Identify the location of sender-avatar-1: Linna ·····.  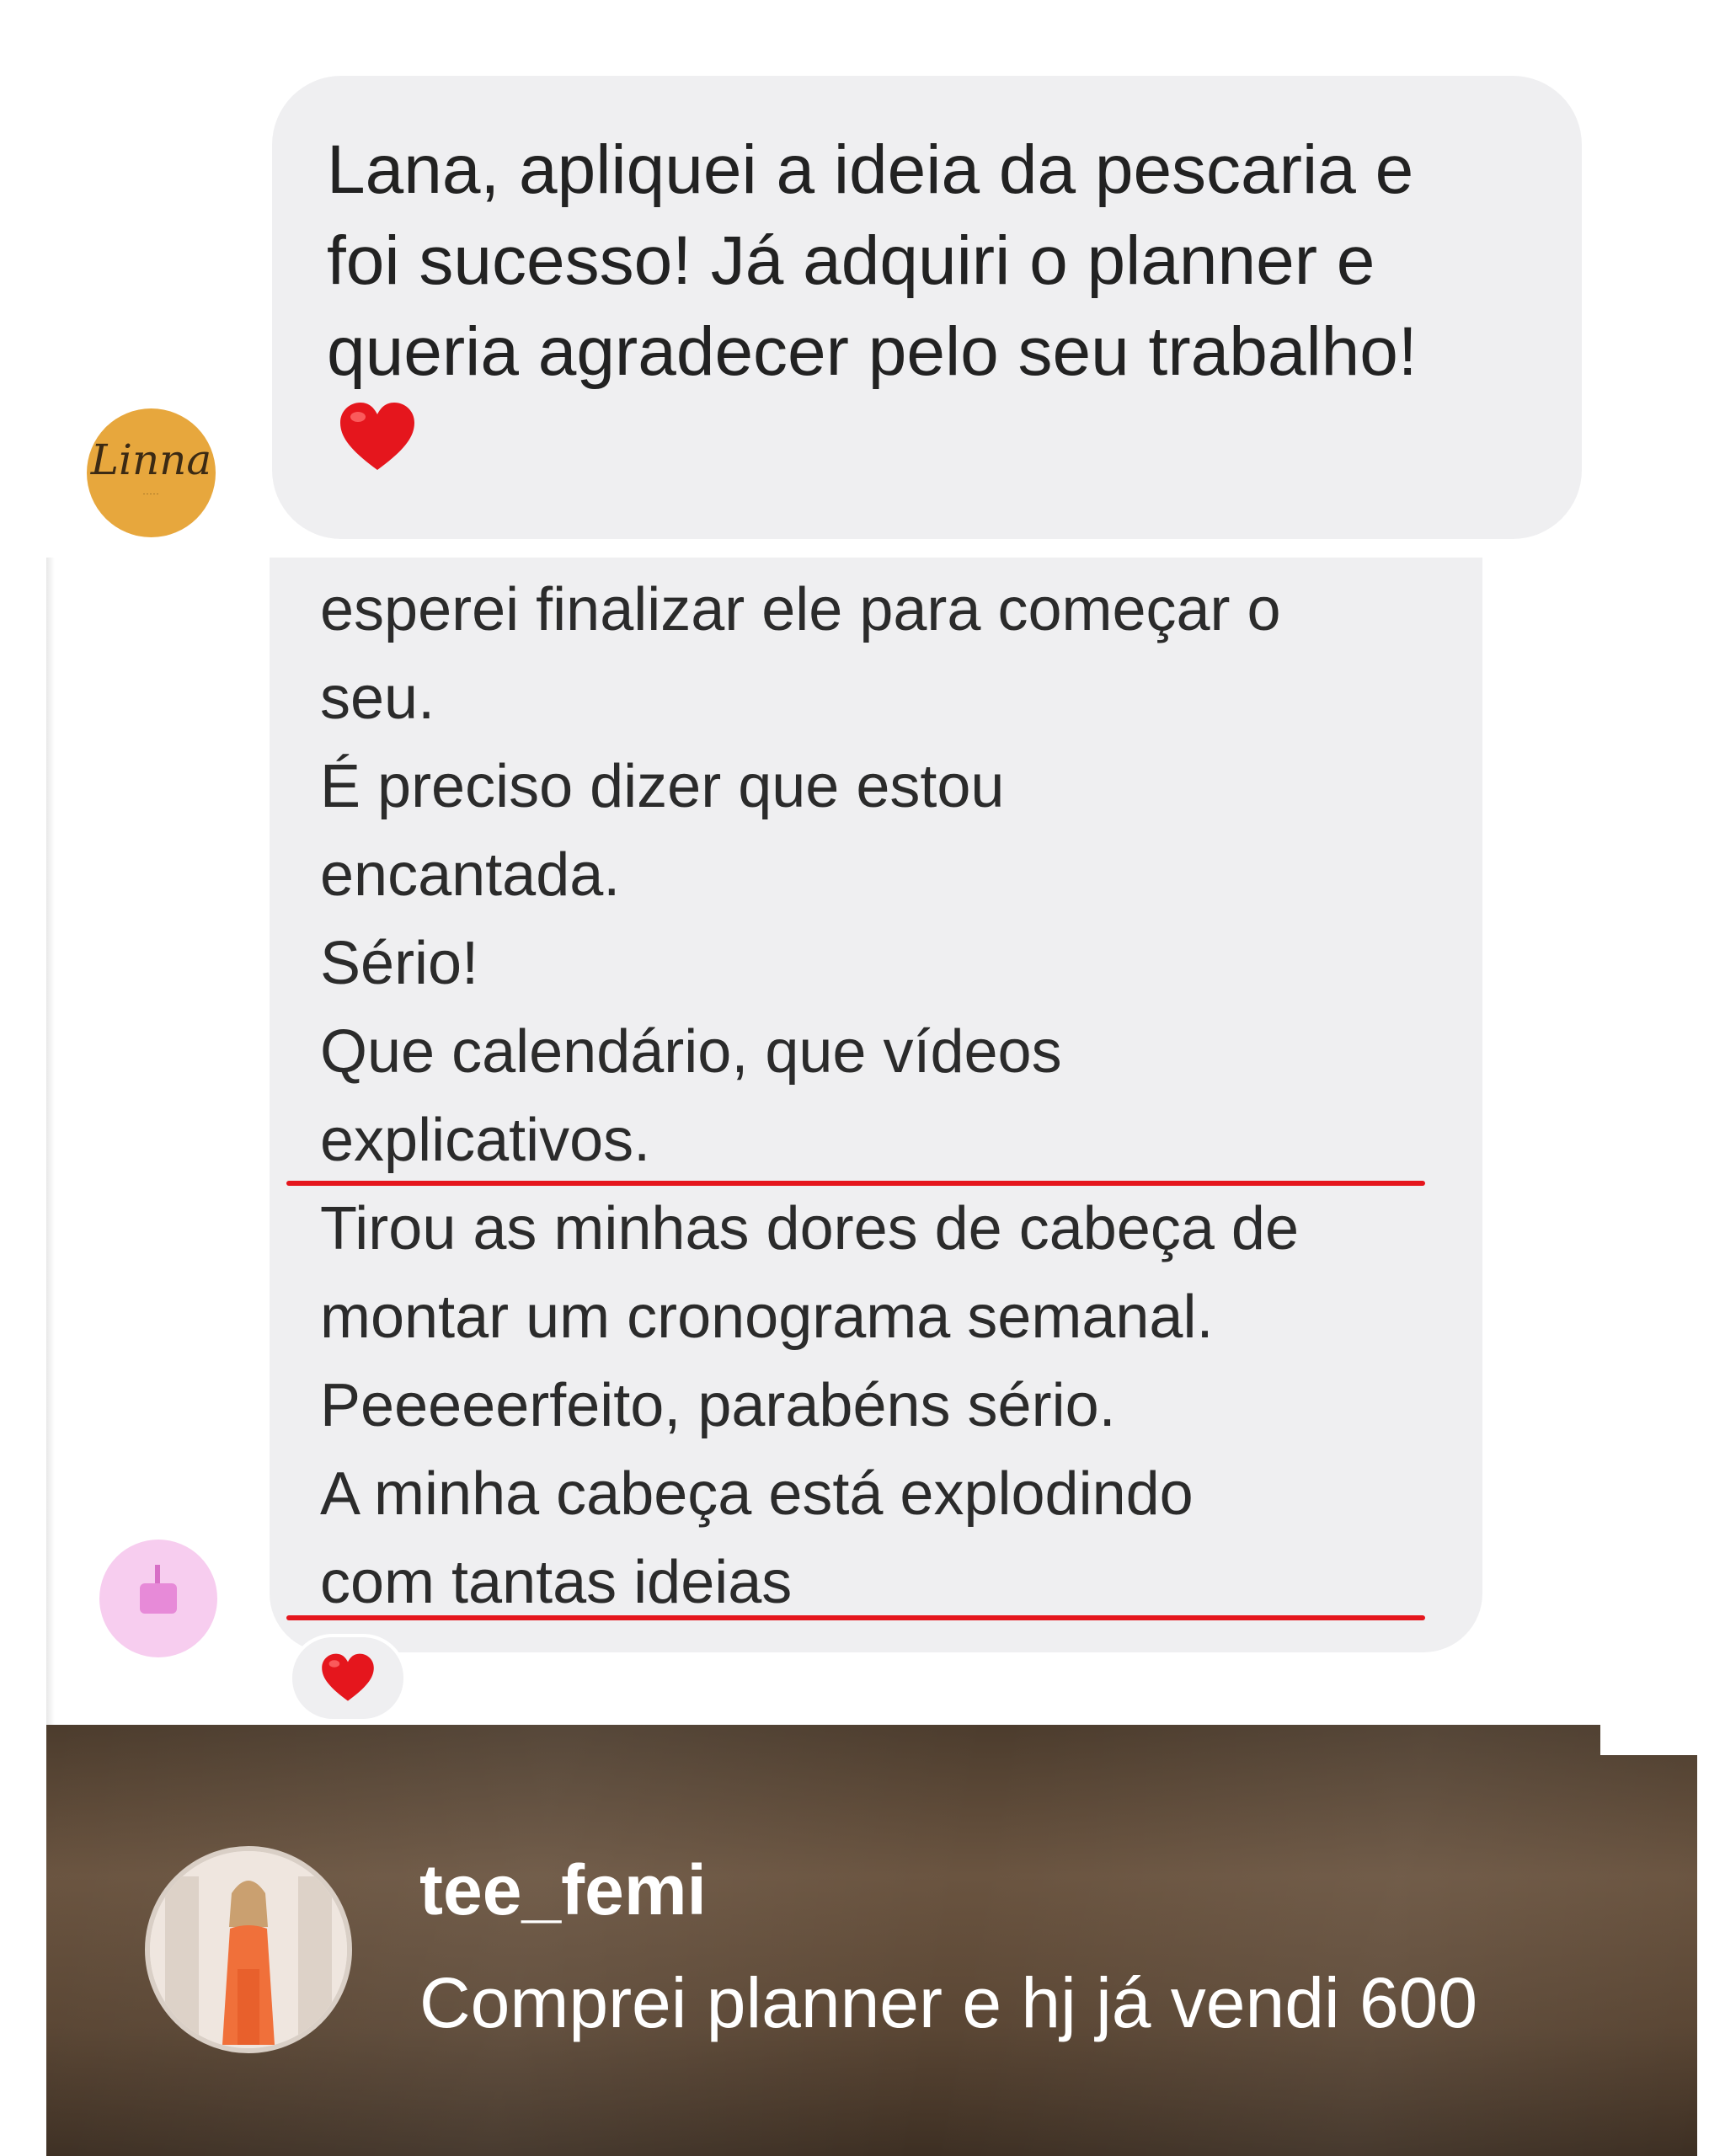
(151, 472).